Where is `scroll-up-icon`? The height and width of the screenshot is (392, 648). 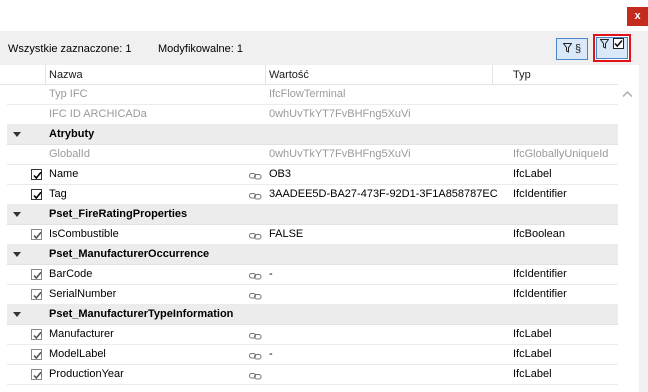
scroll-up-icon is located at coordinates (627, 95).